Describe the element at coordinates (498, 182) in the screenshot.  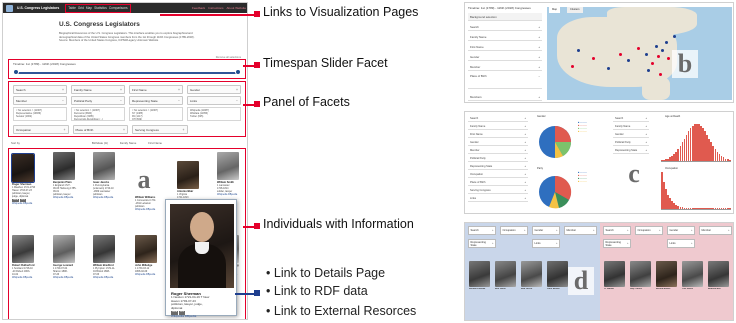
I see `stats-facet: Place of Birth +` at that location.